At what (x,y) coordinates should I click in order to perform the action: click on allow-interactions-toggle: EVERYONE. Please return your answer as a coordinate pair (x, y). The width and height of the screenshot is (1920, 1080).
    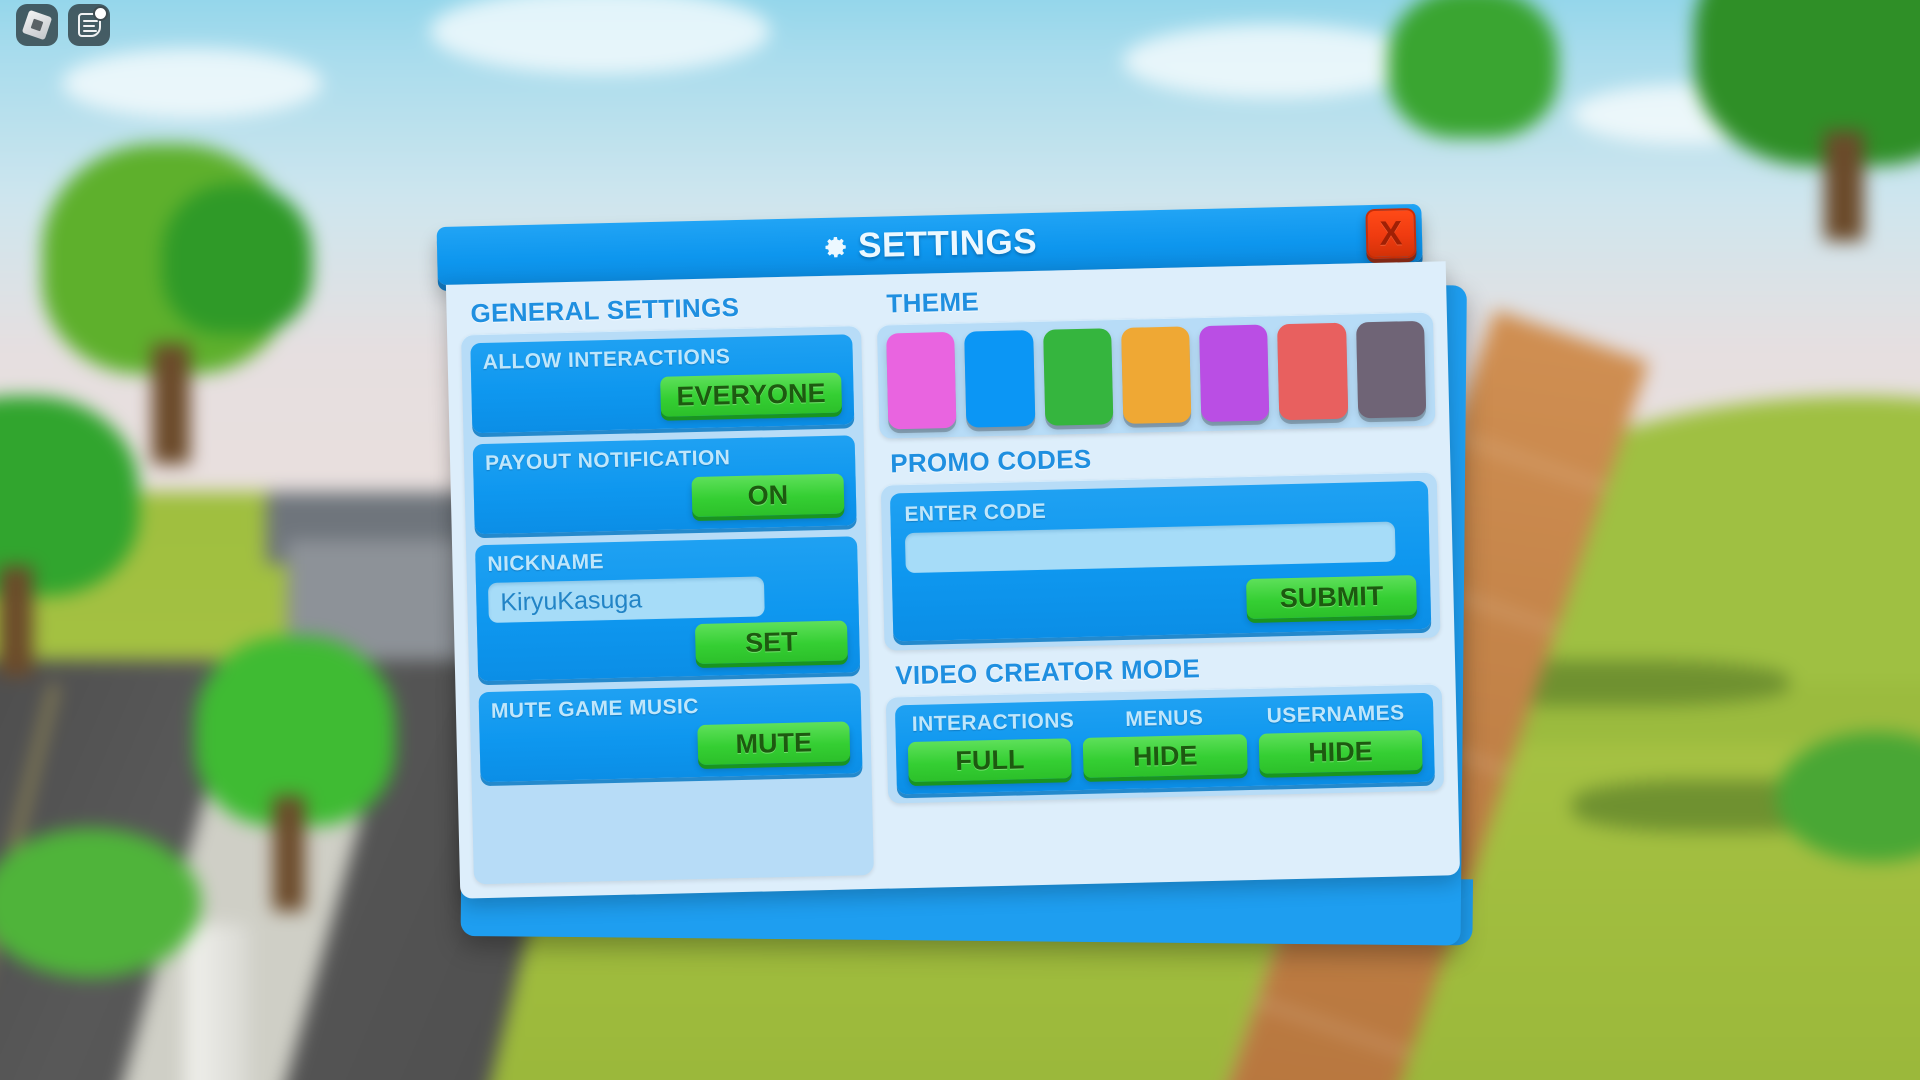
    Looking at the image, I should click on (751, 394).